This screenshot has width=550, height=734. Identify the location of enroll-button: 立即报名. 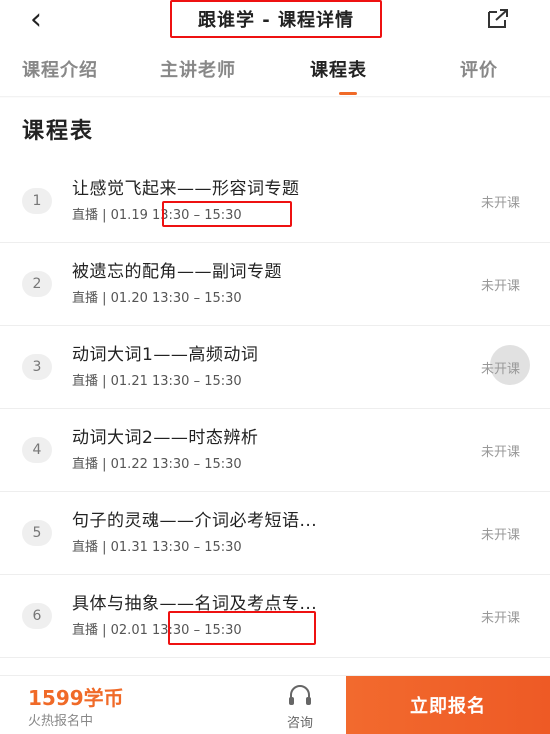
(448, 705).